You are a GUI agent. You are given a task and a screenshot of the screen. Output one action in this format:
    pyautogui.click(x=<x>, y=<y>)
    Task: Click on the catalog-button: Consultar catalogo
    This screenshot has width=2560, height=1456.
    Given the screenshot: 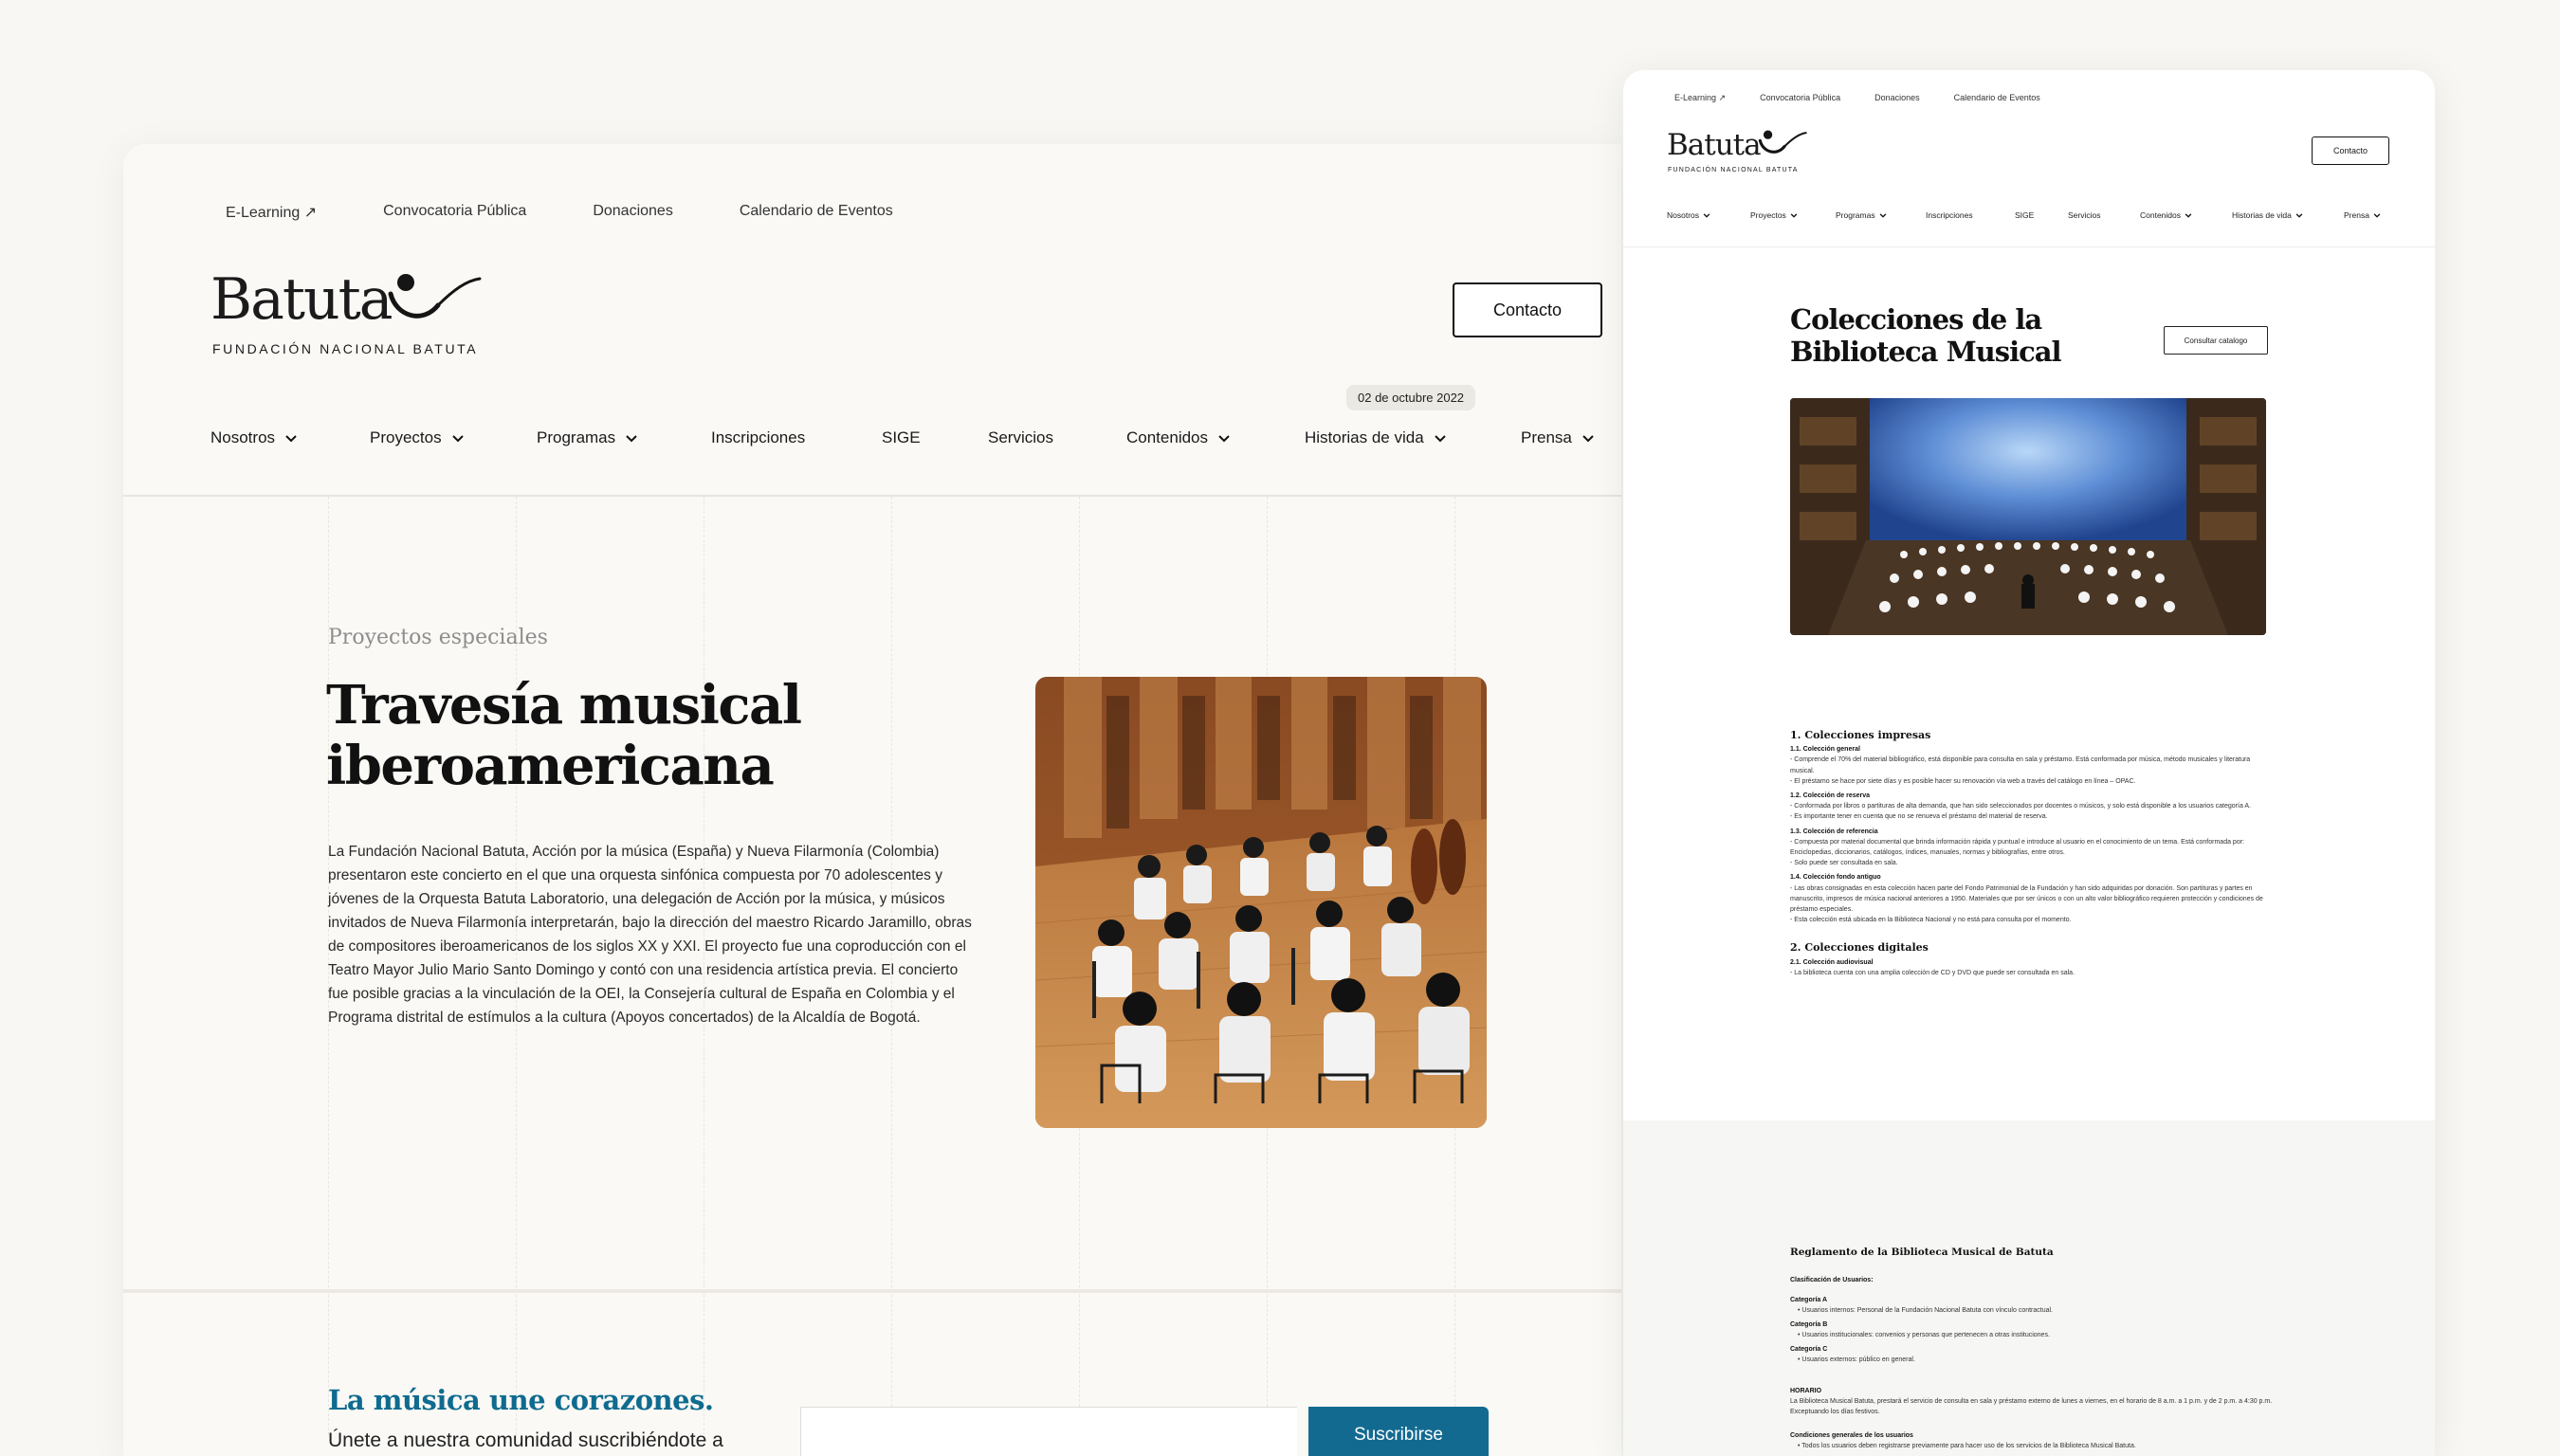 What is the action you would take?
    pyautogui.click(x=2216, y=340)
    